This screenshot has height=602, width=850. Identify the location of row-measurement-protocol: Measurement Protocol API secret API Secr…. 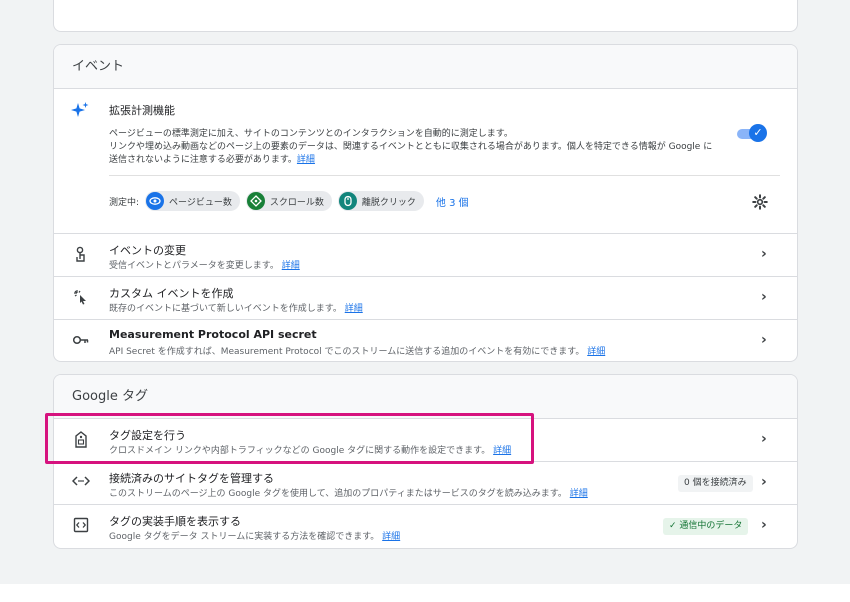
(425, 340).